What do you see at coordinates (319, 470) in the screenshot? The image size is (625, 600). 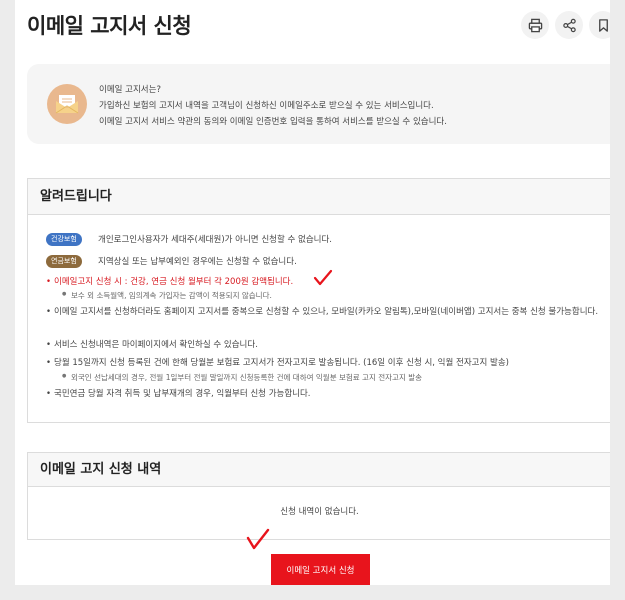 I see `history-heading: 이메일 고지 신청 내역` at bounding box center [319, 470].